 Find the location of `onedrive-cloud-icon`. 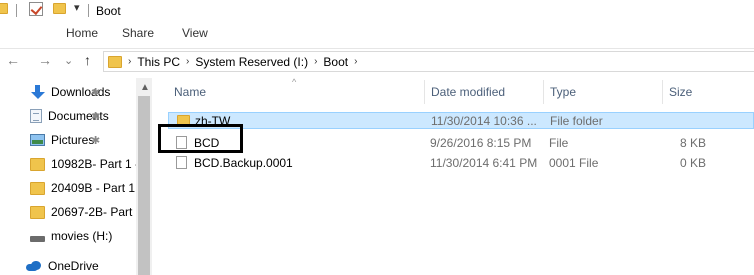

onedrive-cloud-icon is located at coordinates (34, 266).